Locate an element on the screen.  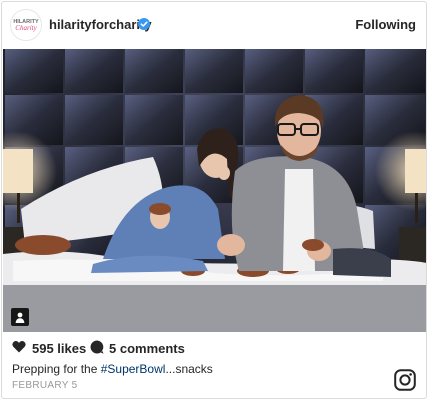
username: hilarityforcharity is located at coordinates (100, 24).